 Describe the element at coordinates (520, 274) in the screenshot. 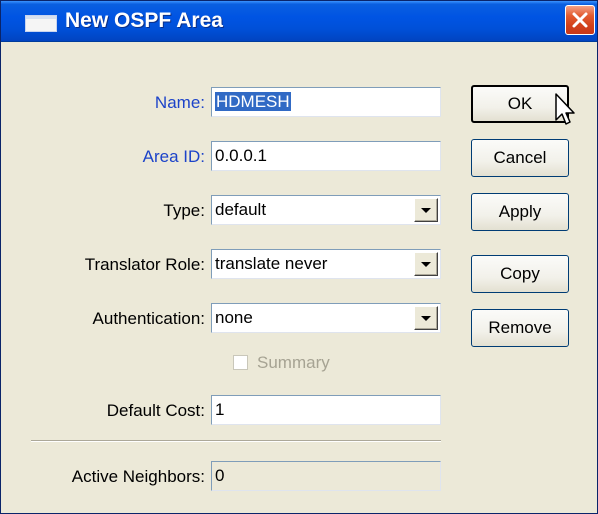

I see `copy-button: Copy` at that location.